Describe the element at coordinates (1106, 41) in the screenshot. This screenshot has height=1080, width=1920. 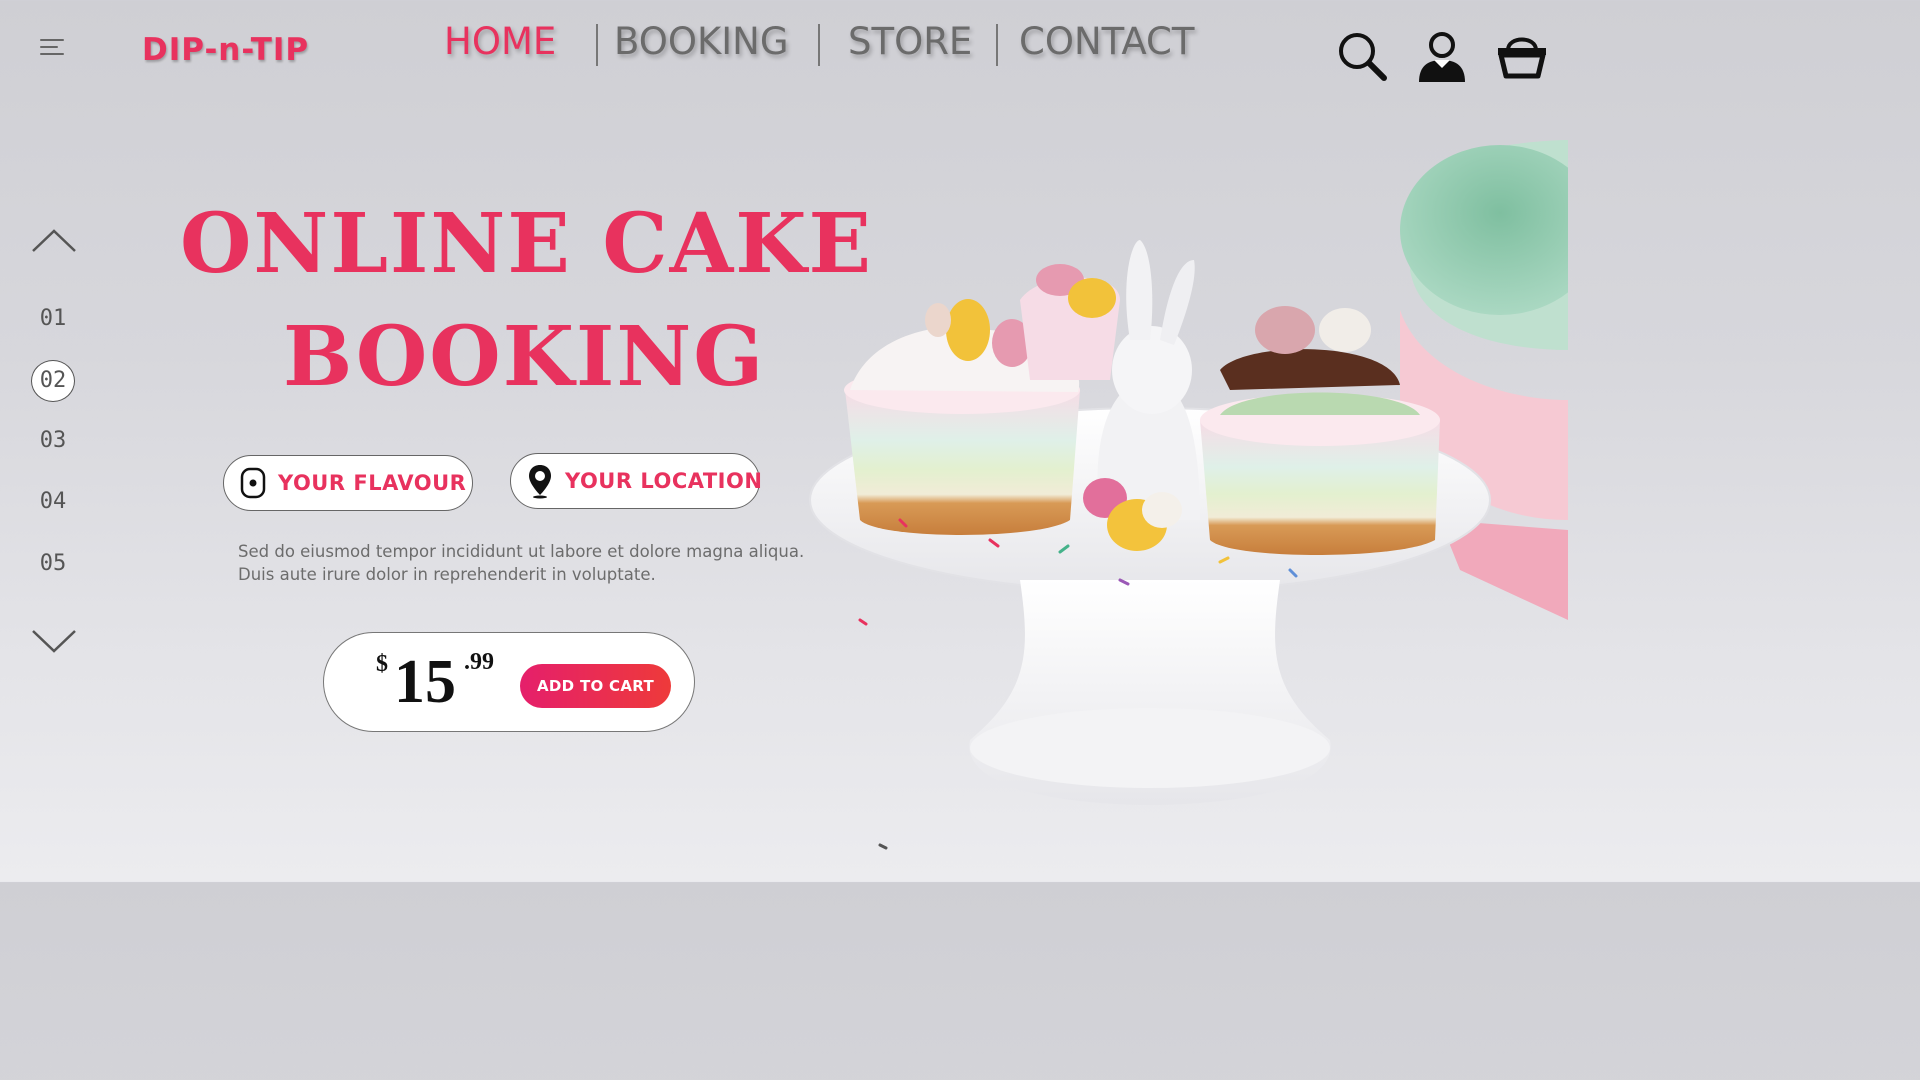
I see `nav-contact: CONTACT` at that location.